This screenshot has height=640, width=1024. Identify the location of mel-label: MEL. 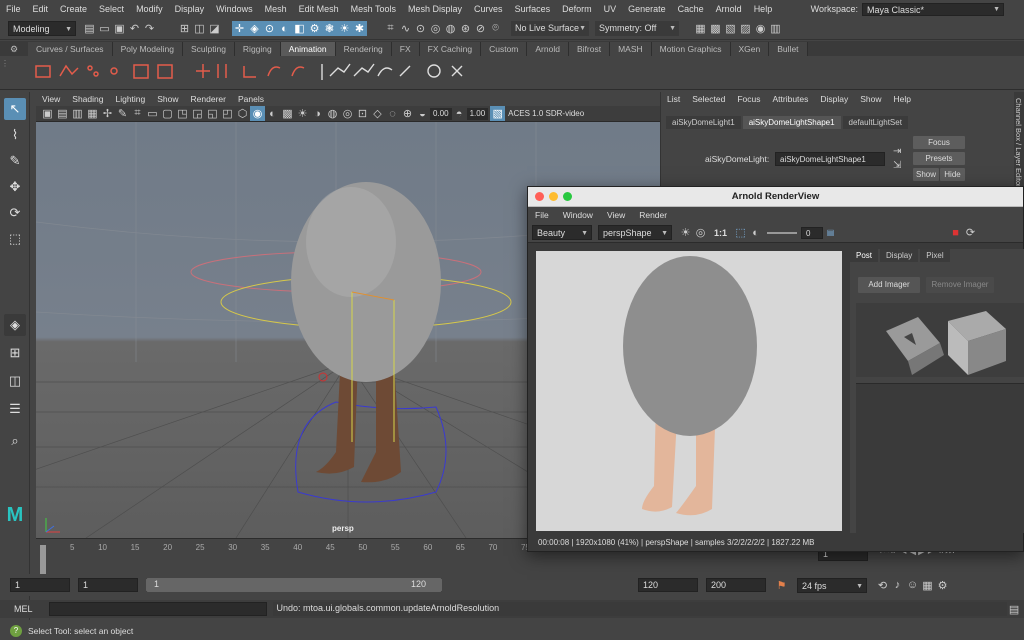
(23, 609).